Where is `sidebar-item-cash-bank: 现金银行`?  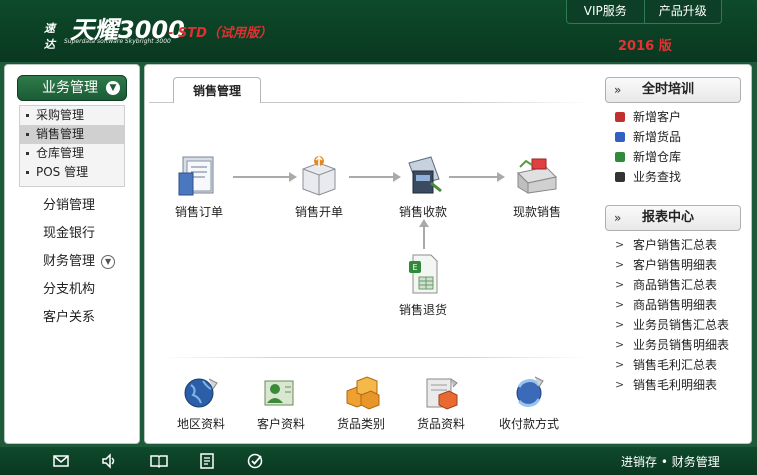 sidebar-item-cash-bank: 现金银行 is located at coordinates (79, 237).